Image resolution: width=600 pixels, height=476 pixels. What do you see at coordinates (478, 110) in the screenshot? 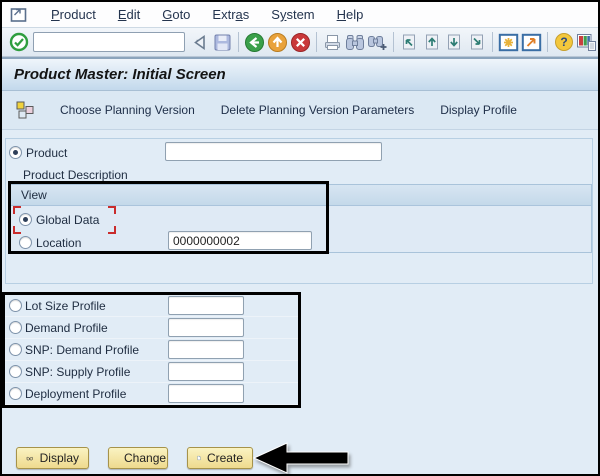
I see `display-profile-button: Display Profile` at bounding box center [478, 110].